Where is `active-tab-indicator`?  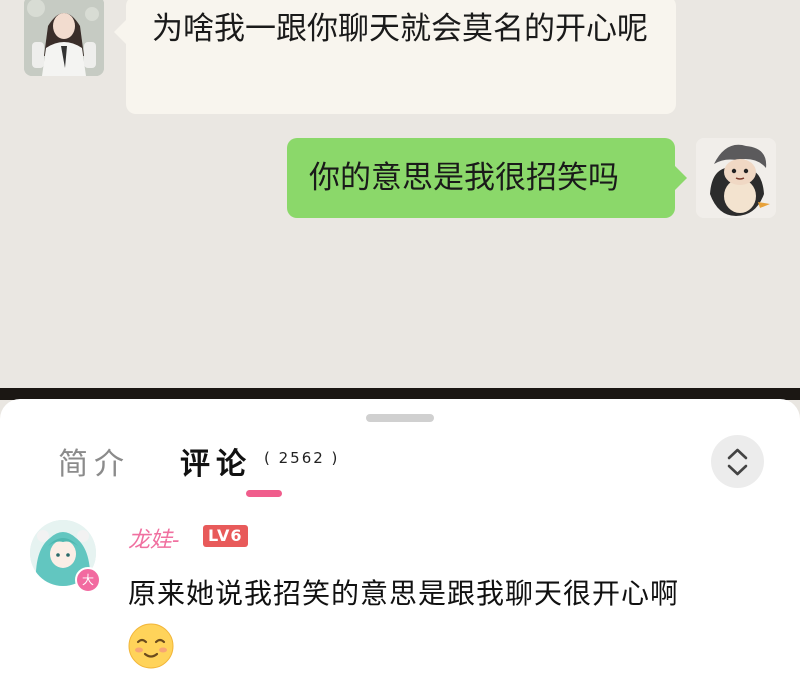 active-tab-indicator is located at coordinates (264, 493).